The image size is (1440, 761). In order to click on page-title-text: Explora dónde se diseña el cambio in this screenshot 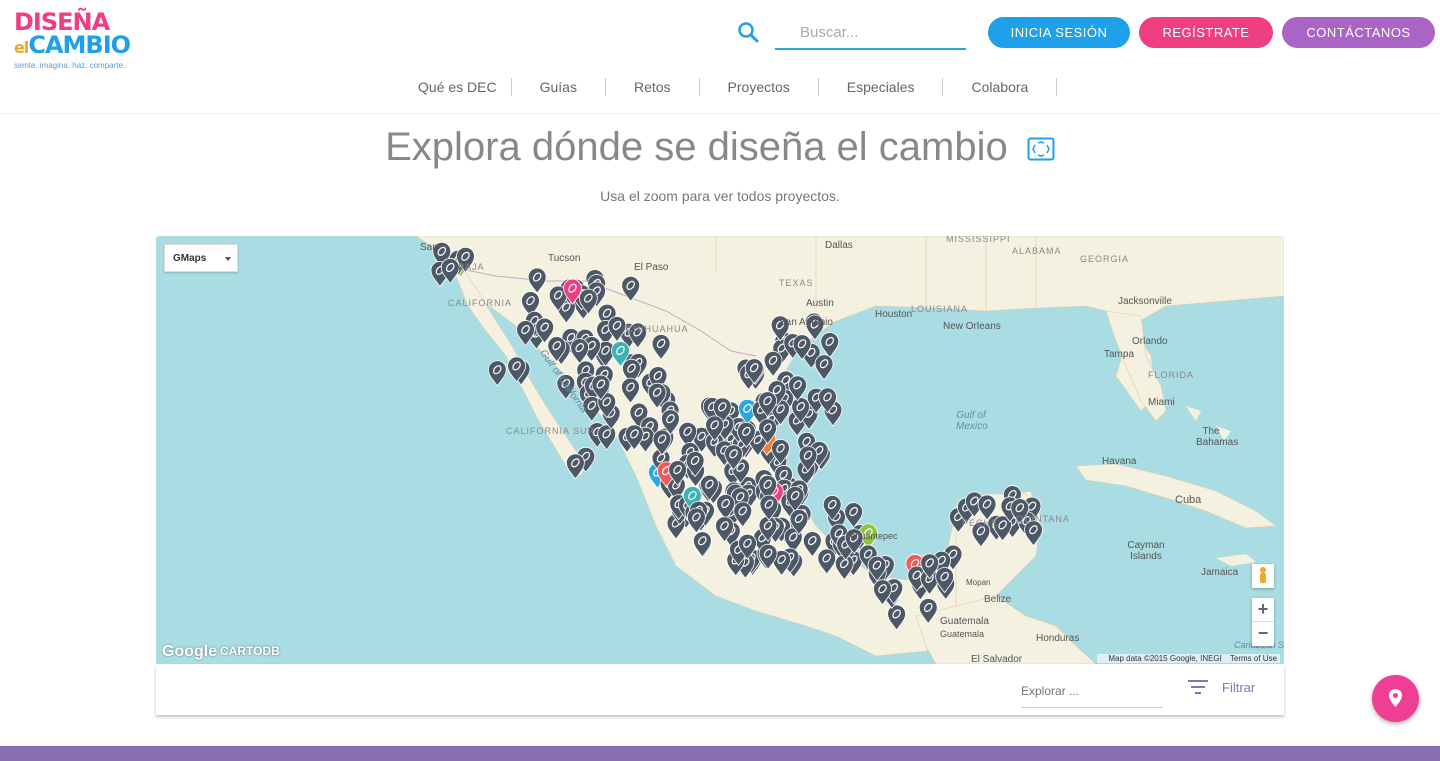, I will do `click(696, 147)`.